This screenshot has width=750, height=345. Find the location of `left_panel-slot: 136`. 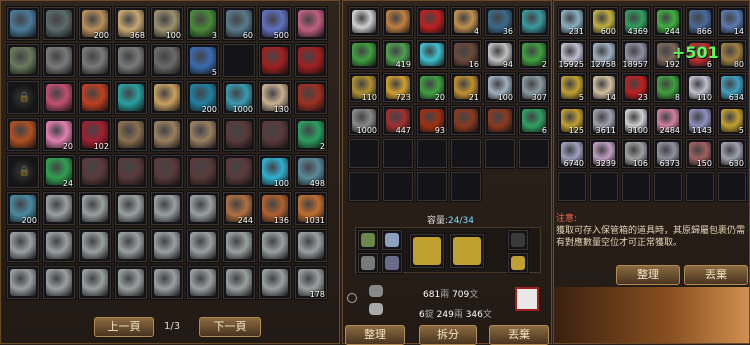

left_panel-slot: 136 is located at coordinates (275, 208).